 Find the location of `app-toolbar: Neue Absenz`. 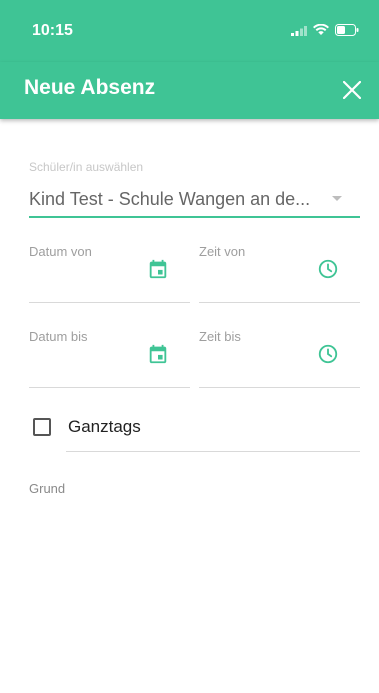

app-toolbar: Neue Absenz is located at coordinates (189, 90).